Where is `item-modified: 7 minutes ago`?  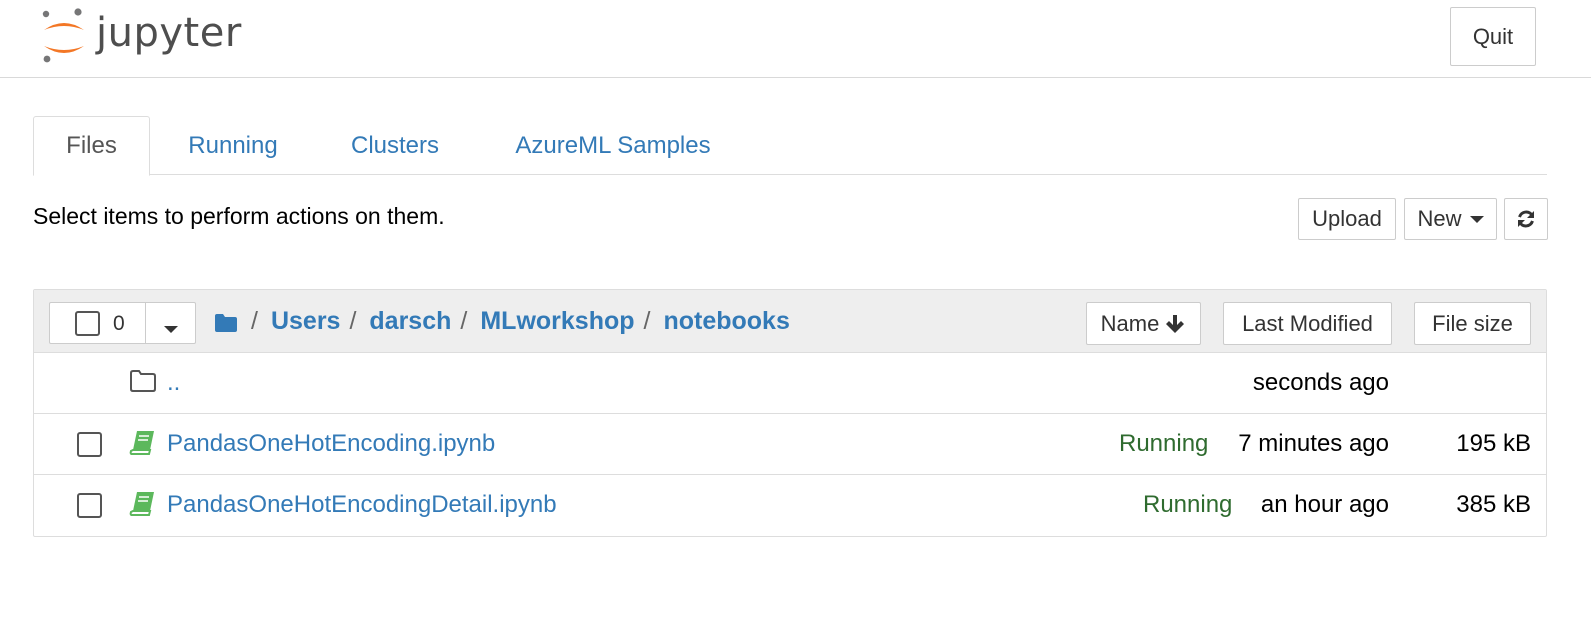
item-modified: 7 minutes ago is located at coordinates (1313, 443).